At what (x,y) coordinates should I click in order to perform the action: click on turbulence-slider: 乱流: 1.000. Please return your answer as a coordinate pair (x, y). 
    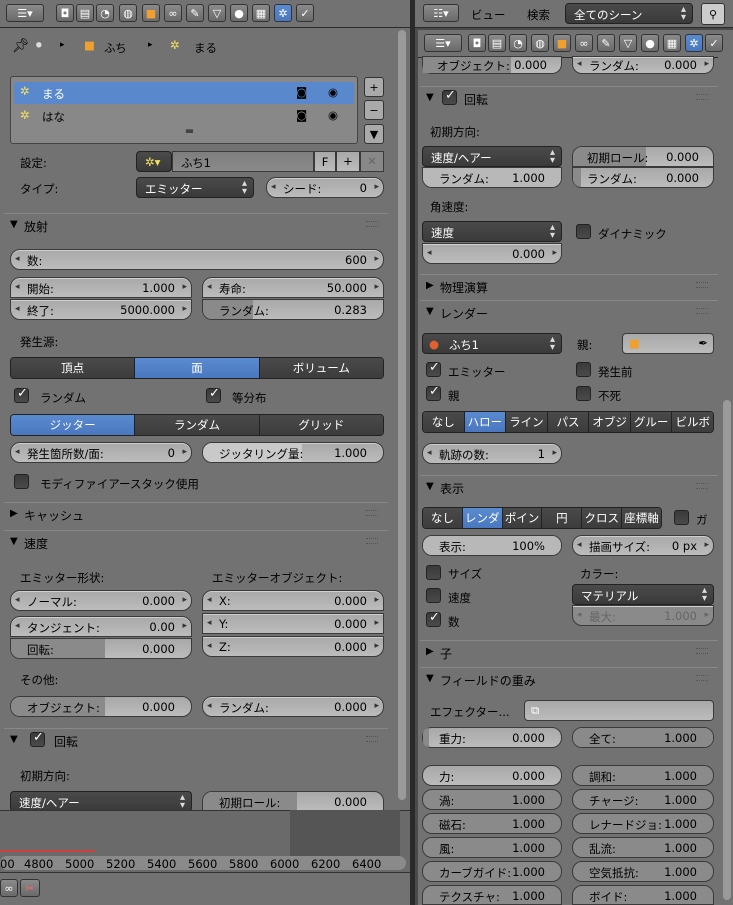
    Looking at the image, I should click on (643, 847).